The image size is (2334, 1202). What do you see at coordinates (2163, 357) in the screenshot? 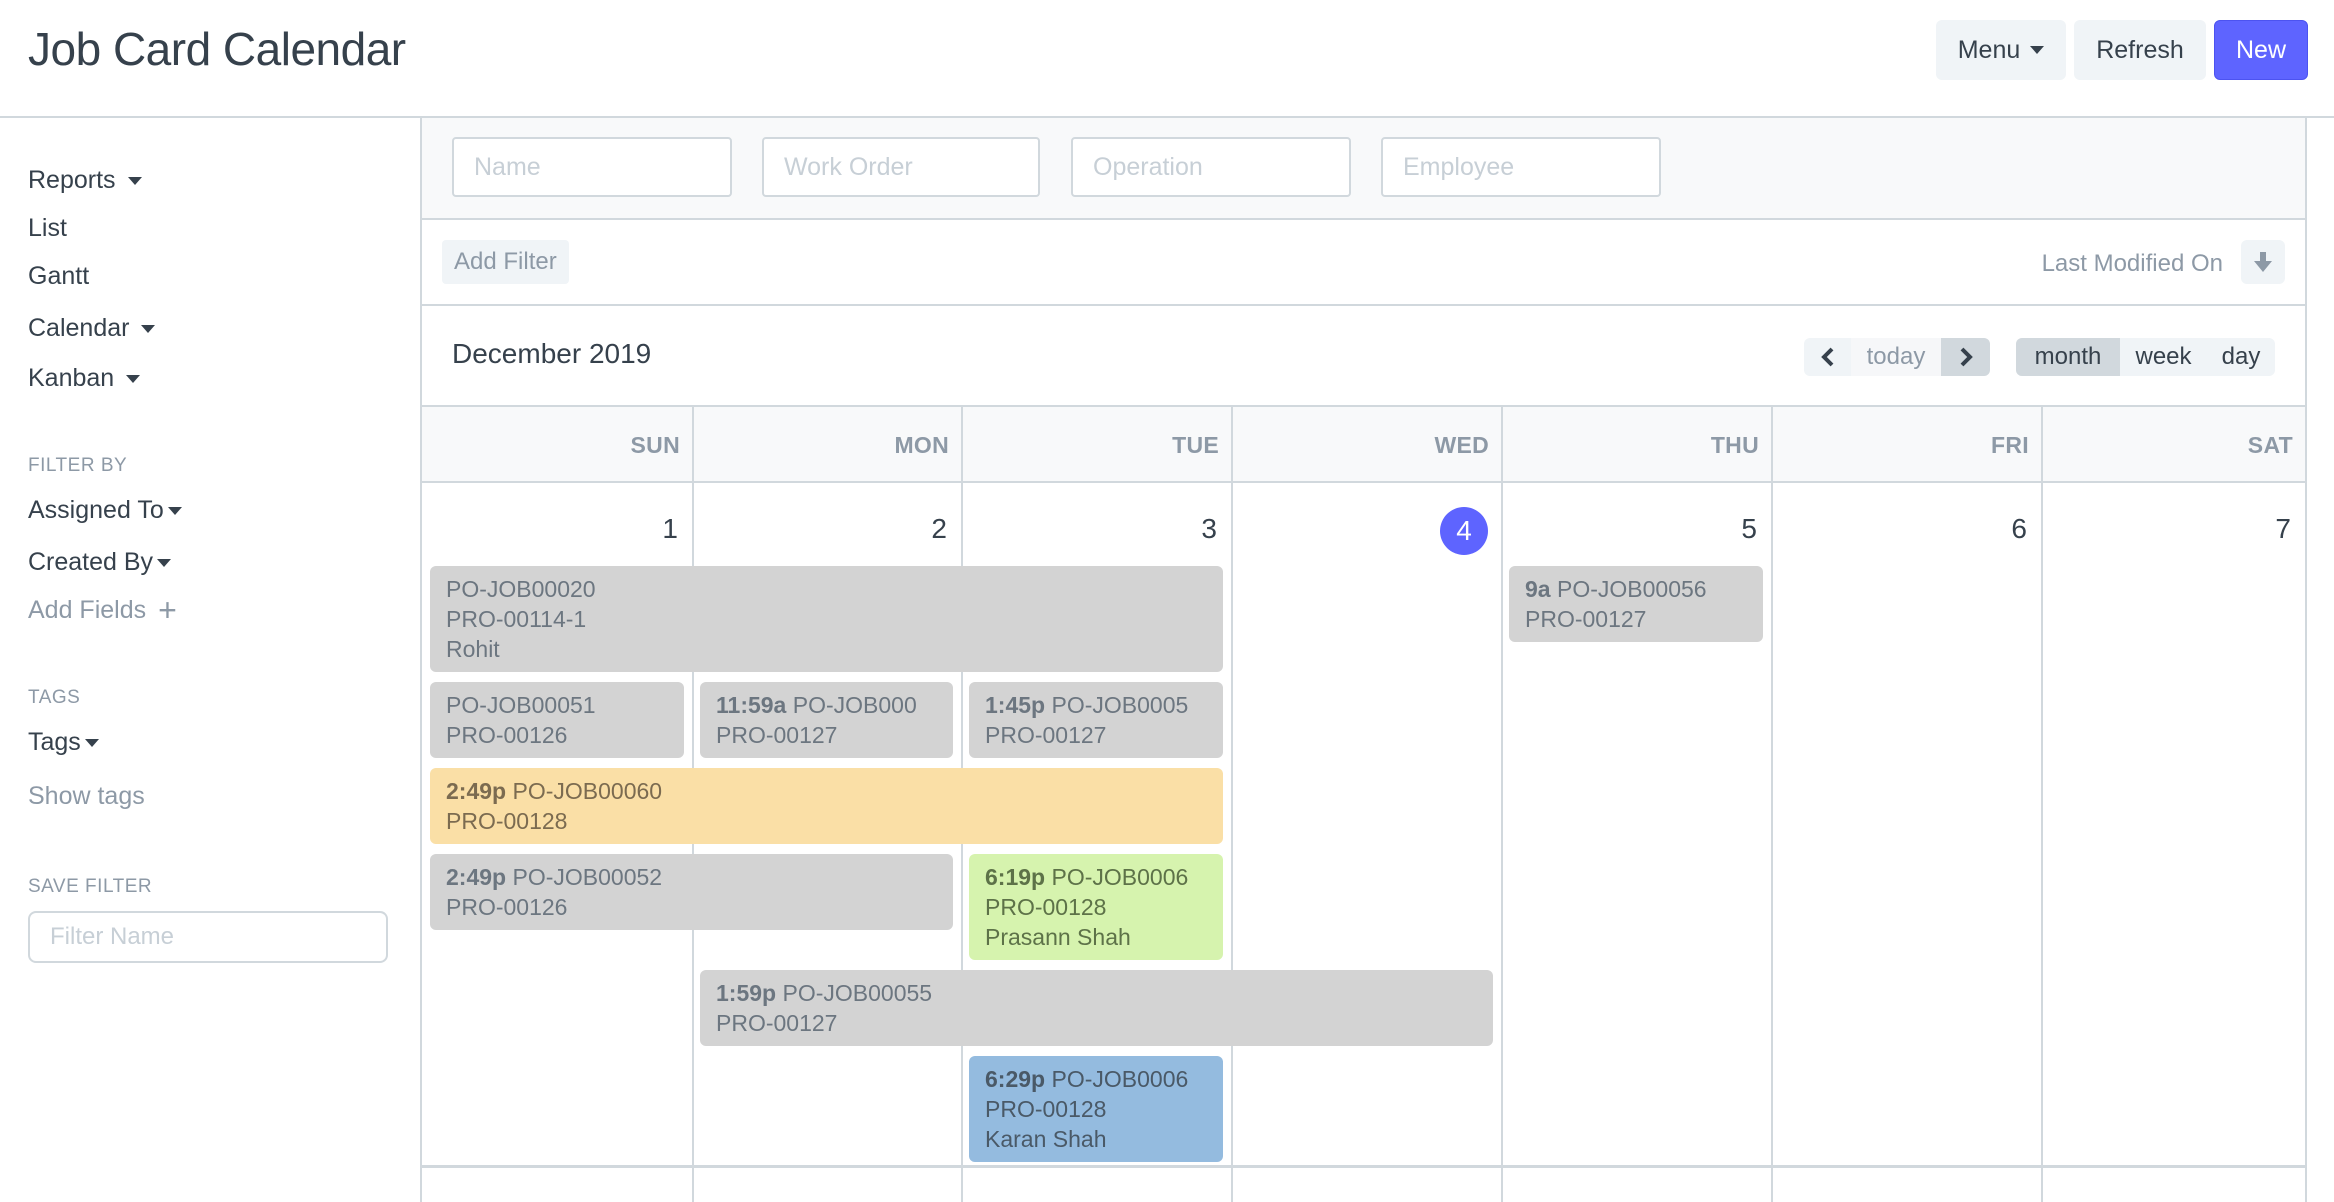
I see `view-week-button: week` at bounding box center [2163, 357].